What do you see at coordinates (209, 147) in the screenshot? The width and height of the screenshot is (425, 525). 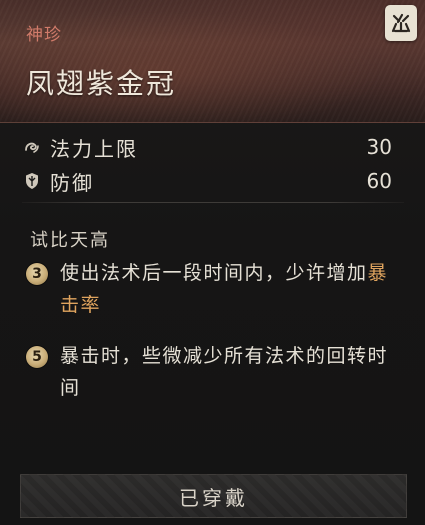 I see `stat-row-mana: 法力上限 30` at bounding box center [209, 147].